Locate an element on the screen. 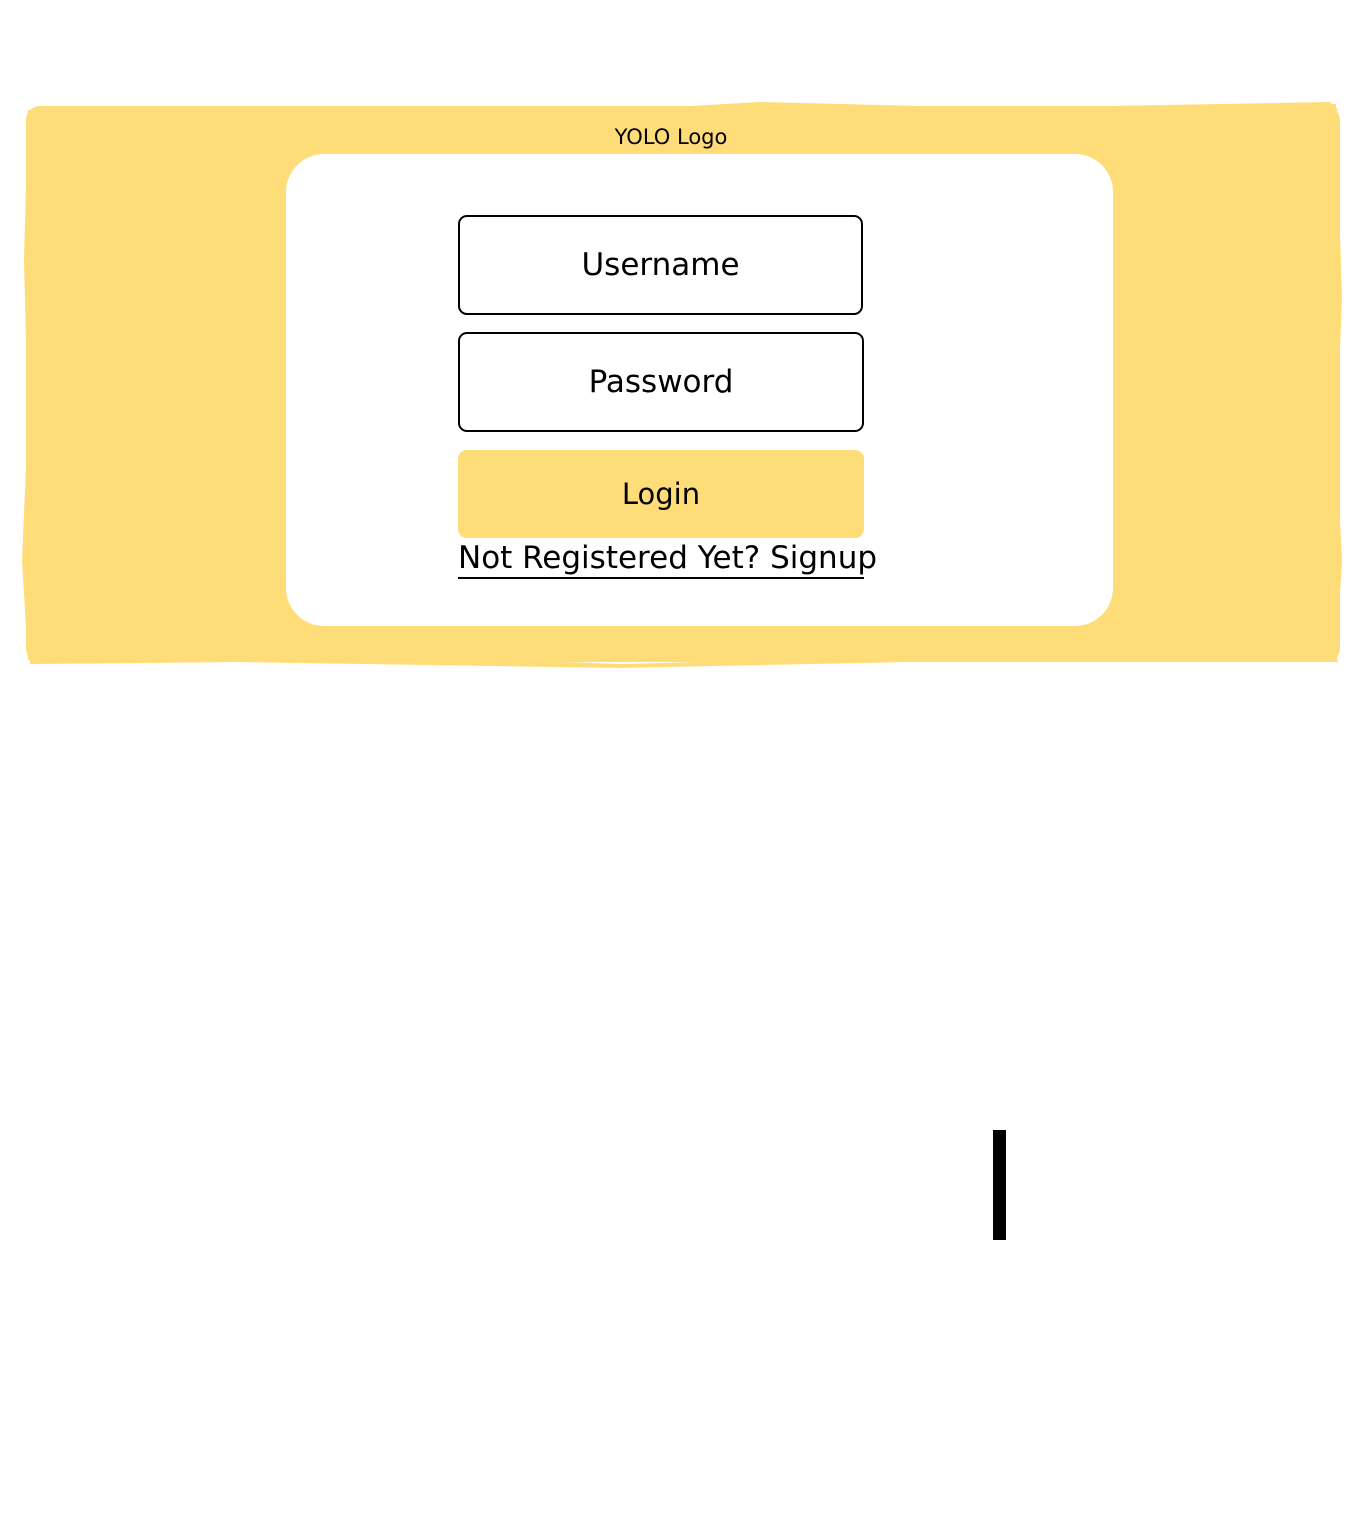  login-button-label: Login is located at coordinates (661, 494).